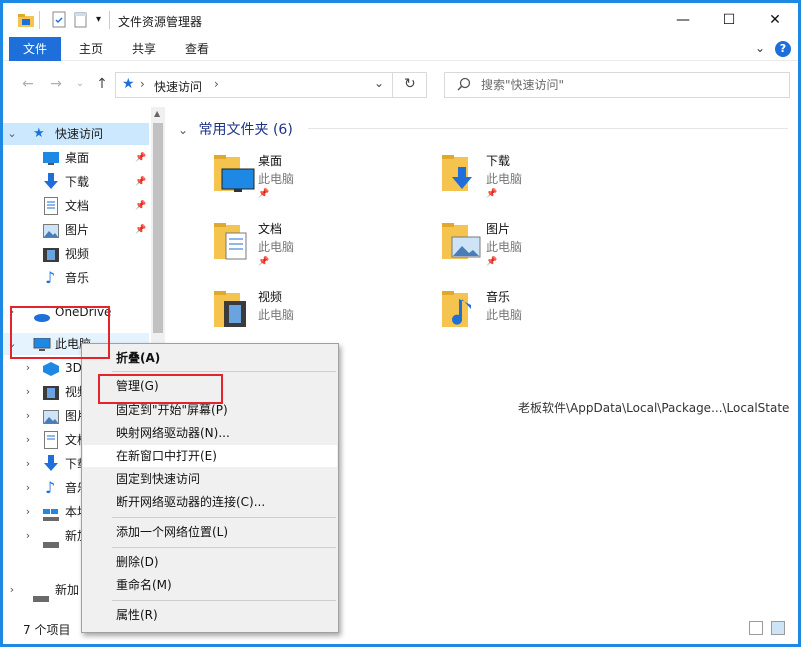 Image resolution: width=801 pixels, height=647 pixels. I want to click on nav-item-desktop: 桌面 📌, so click(76, 158).